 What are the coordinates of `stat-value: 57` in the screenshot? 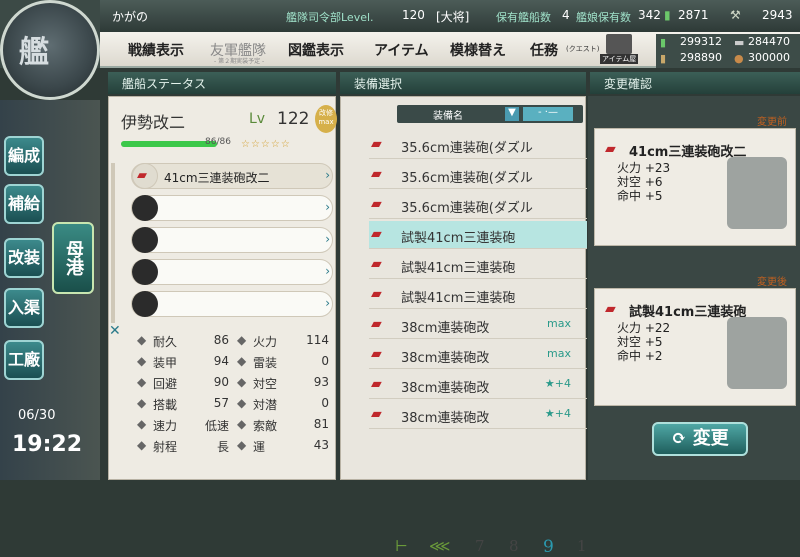 It's located at (221, 403).